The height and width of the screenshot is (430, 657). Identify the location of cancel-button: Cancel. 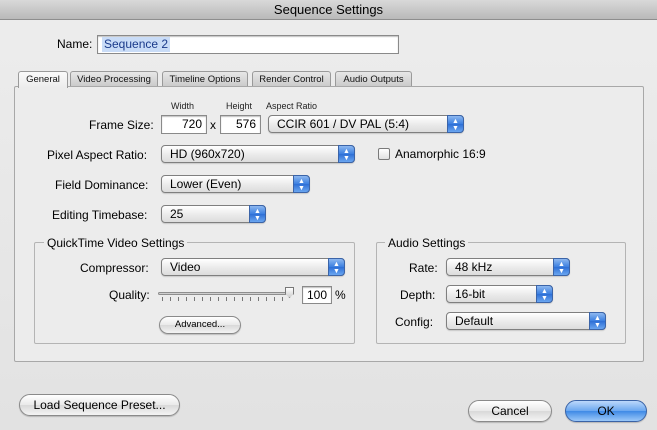
(510, 411).